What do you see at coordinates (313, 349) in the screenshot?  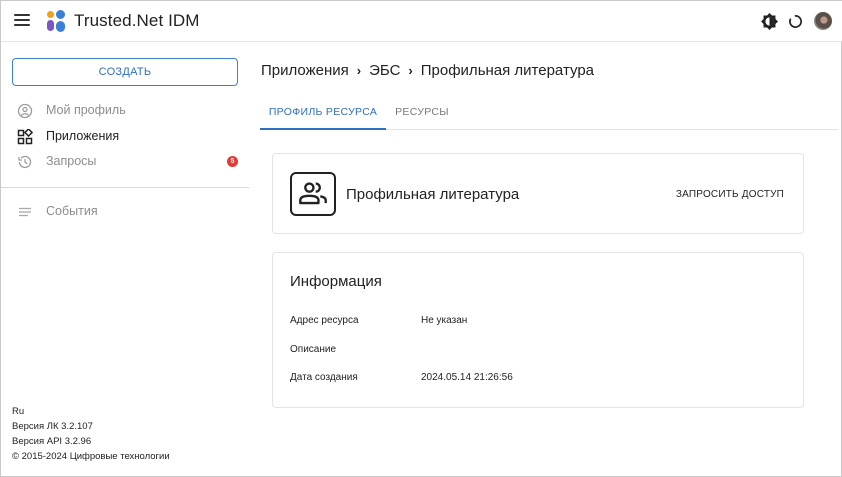 I see `info-key: Описание` at bounding box center [313, 349].